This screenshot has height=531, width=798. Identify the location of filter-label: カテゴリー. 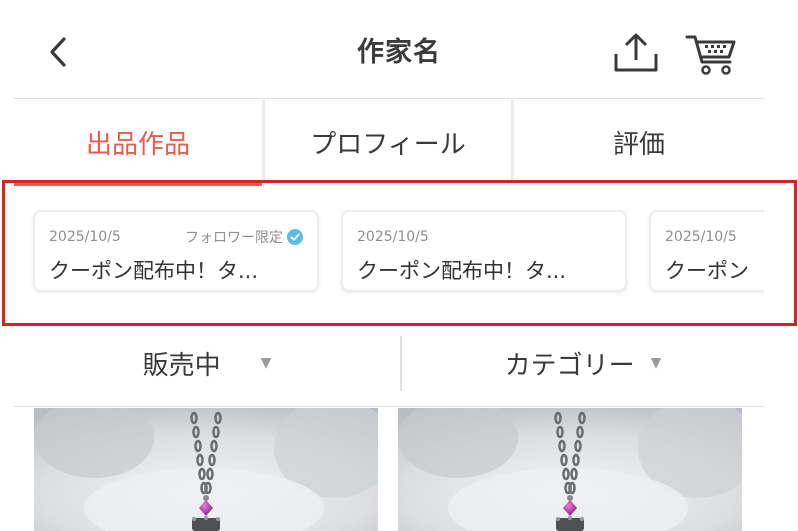
(569, 365).